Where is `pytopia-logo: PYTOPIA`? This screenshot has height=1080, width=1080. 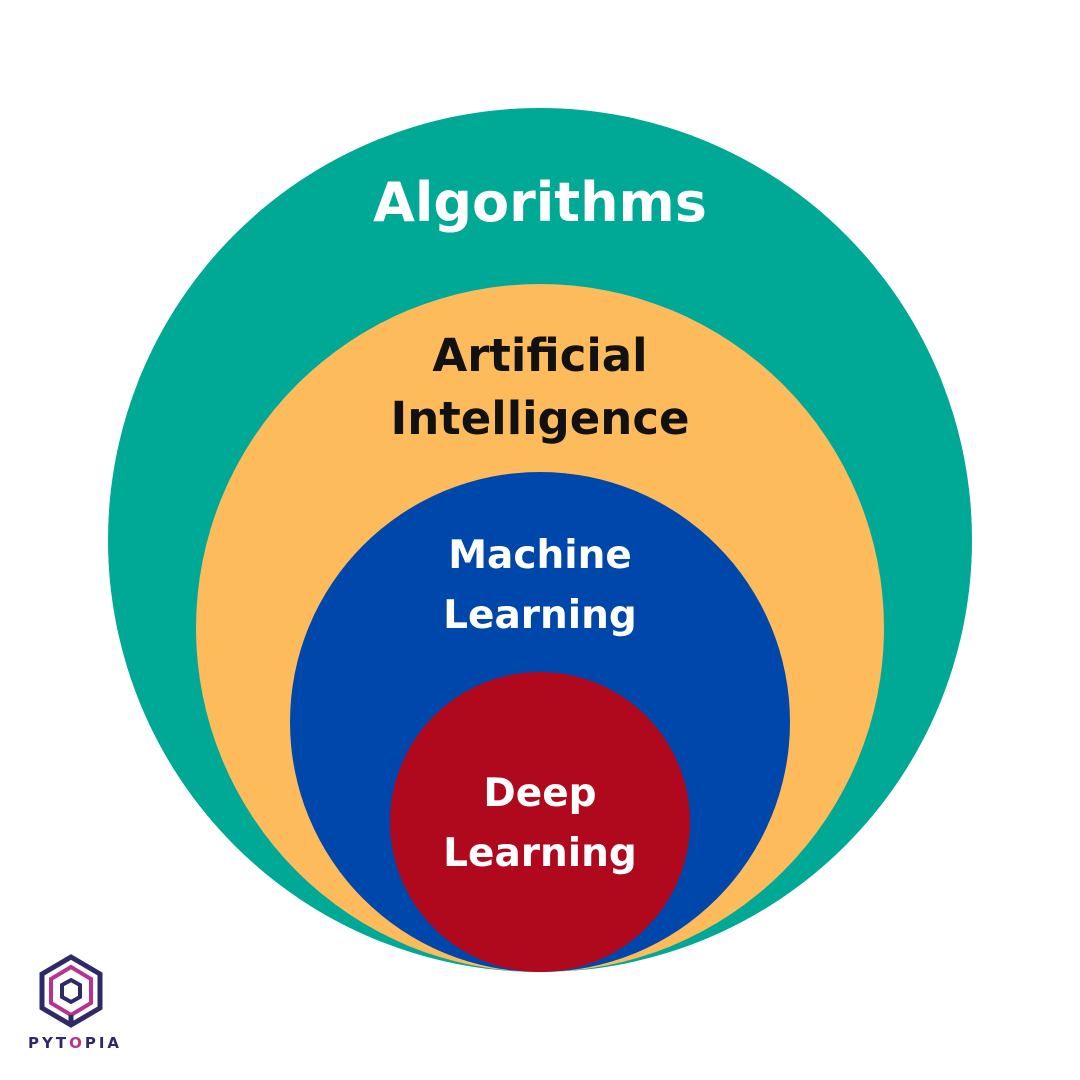 pytopia-logo: PYTOPIA is located at coordinates (73, 1003).